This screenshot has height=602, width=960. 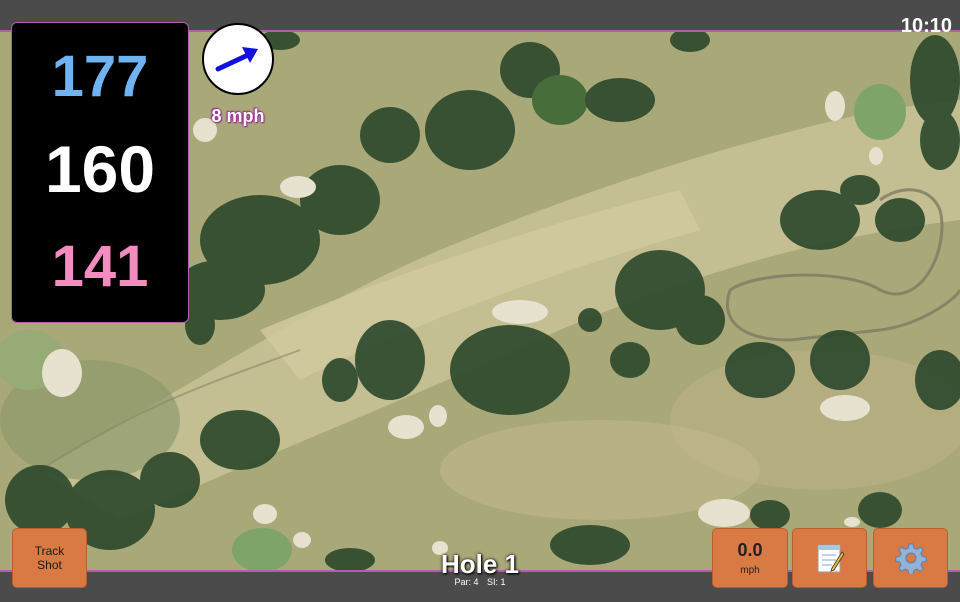 What do you see at coordinates (49, 565) in the screenshot?
I see `track-shot-label-line2: Shot` at bounding box center [49, 565].